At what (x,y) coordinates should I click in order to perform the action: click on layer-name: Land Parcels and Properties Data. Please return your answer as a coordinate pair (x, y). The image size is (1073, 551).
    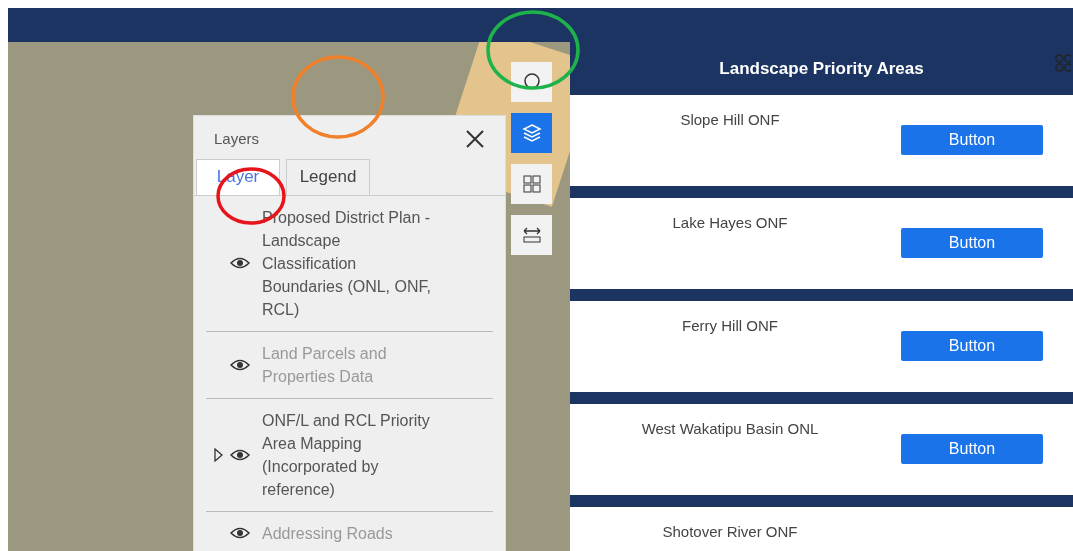
    Looking at the image, I should click on (348, 364).